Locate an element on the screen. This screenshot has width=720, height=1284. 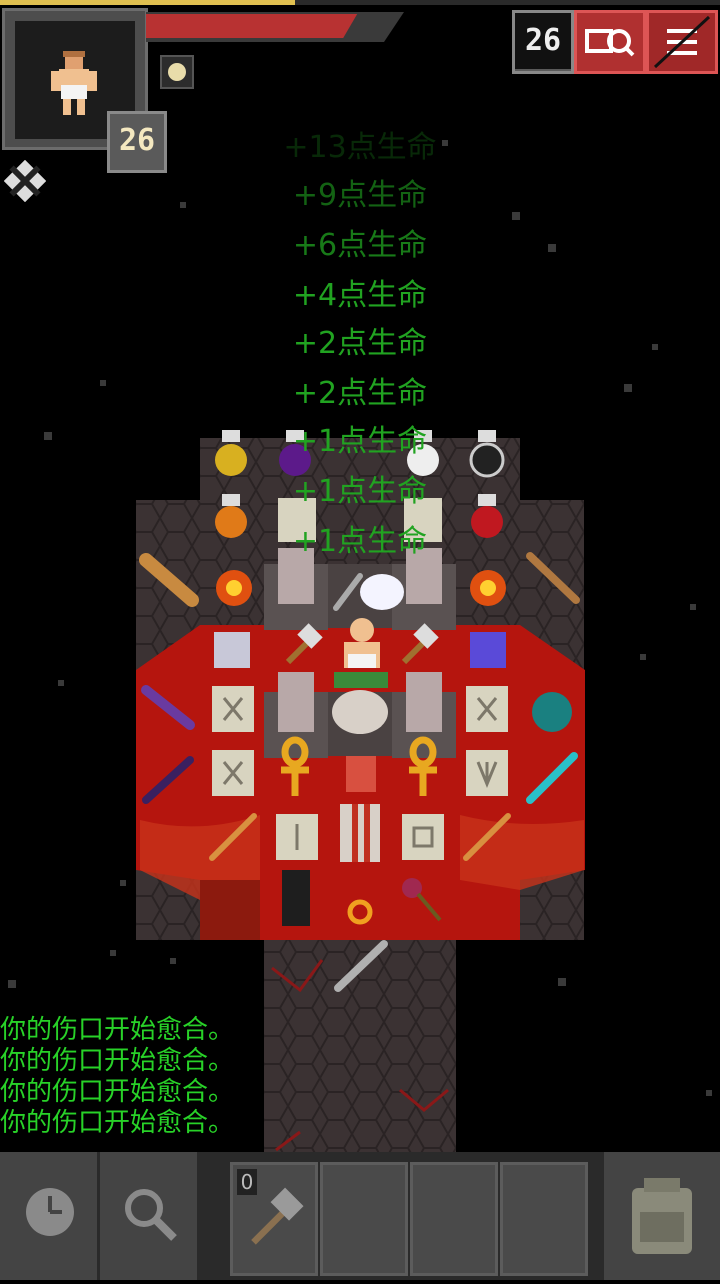
backpack-icon is located at coordinates (662, 1216).